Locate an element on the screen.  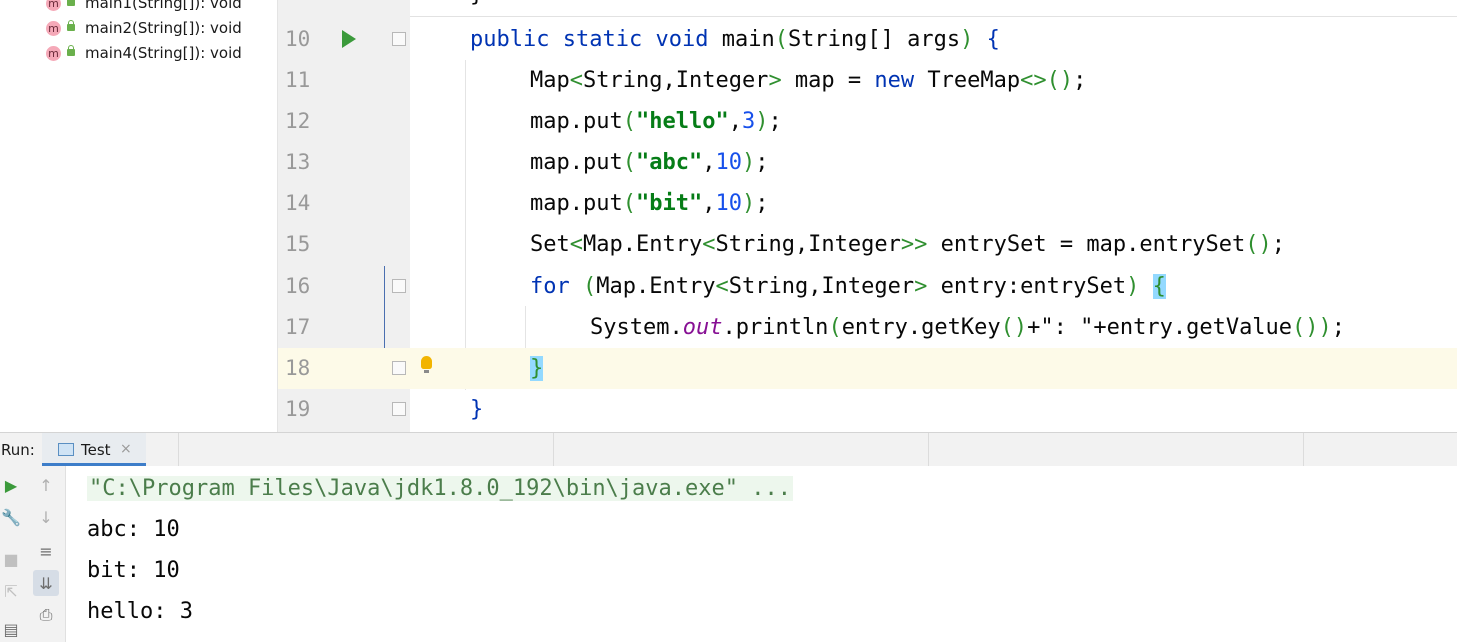
scroll-to-end-icon: ⇊ is located at coordinates (46, 583).